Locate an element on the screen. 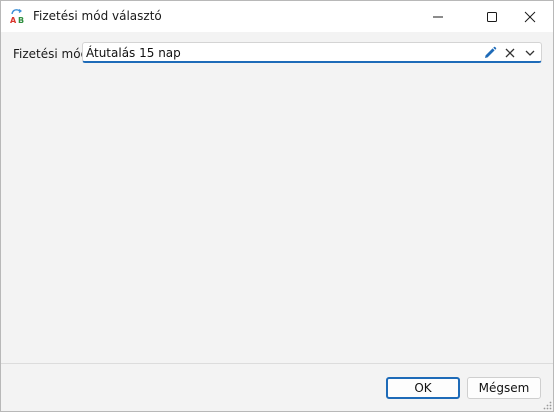 The width and height of the screenshot is (554, 412). payment-method-label: Fizetési mód: is located at coordinates (53, 54).